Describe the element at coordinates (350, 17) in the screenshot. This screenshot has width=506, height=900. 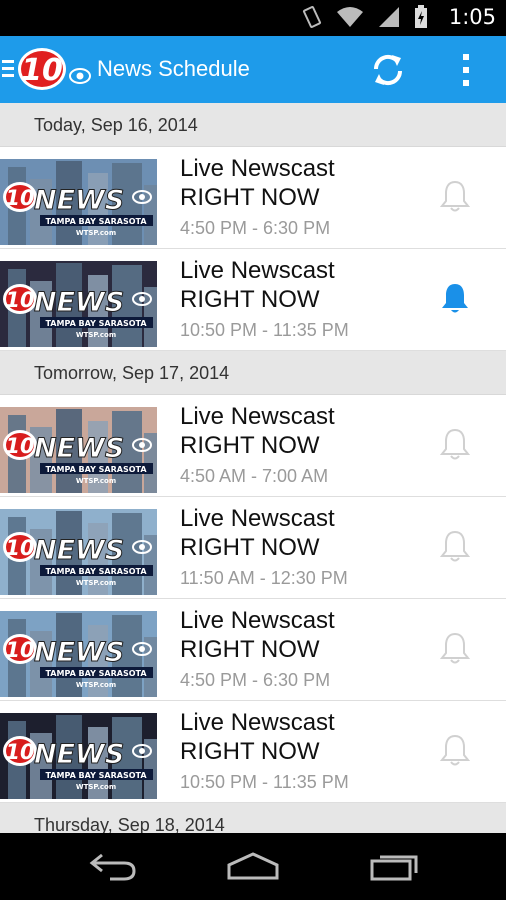
I see `wifi-icon` at that location.